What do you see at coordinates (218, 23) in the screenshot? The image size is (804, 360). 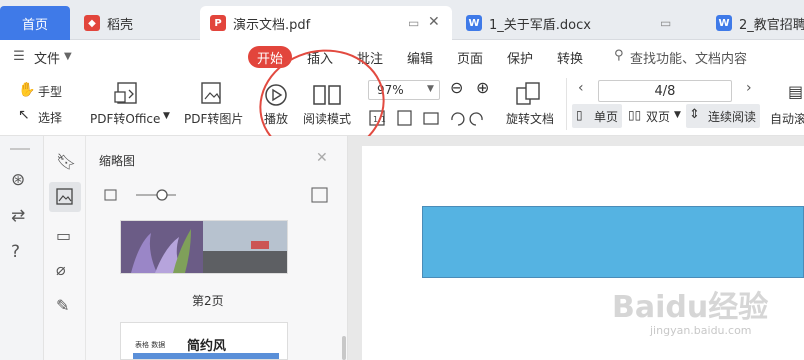 I see `pdf-file-icon: P` at bounding box center [218, 23].